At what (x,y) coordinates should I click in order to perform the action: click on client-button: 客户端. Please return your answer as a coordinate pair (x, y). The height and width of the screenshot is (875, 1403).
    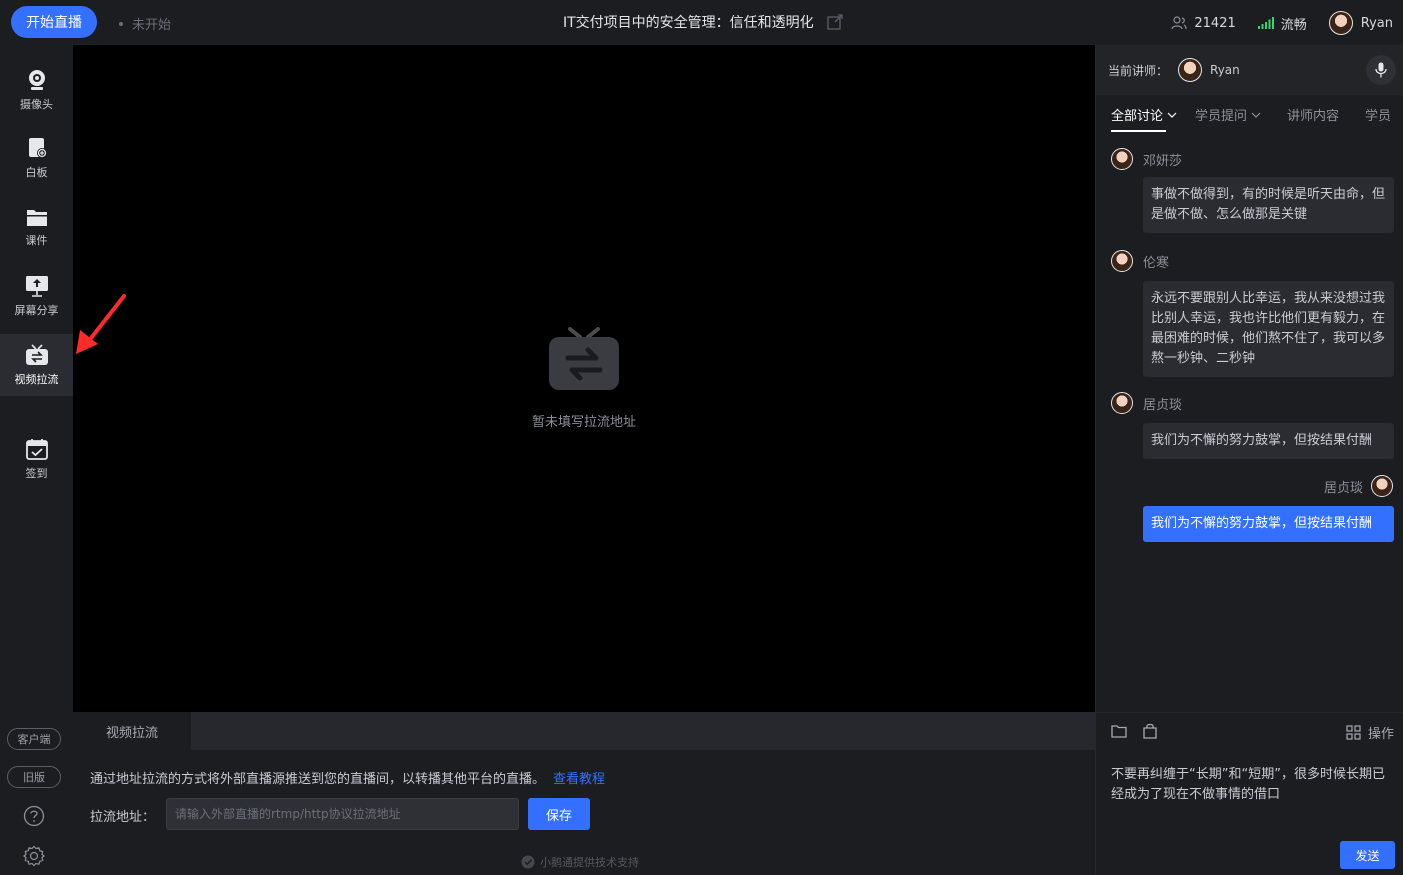
    Looking at the image, I should click on (34, 739).